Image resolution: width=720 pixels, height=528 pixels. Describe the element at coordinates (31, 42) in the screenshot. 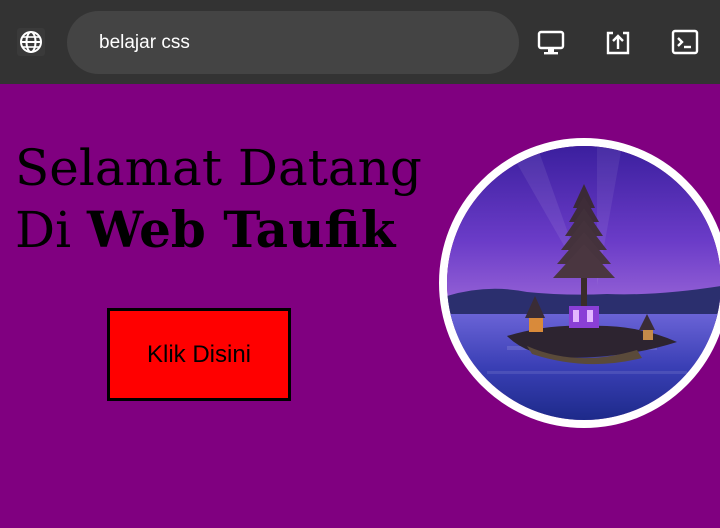

I see `globe-icon` at that location.